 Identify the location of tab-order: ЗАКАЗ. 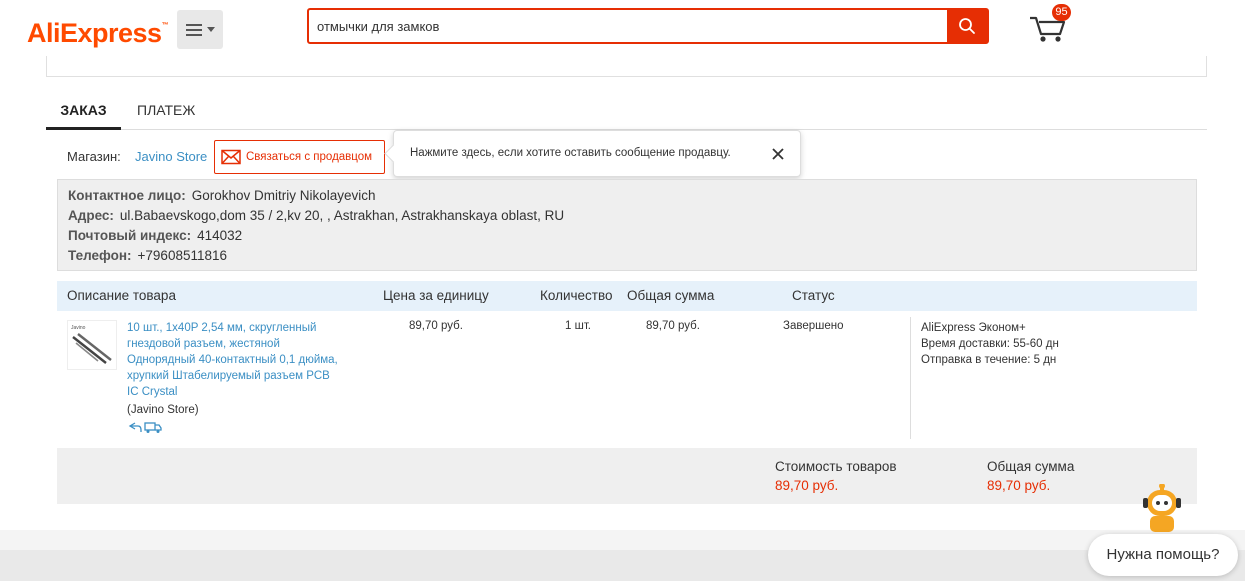
(83, 113).